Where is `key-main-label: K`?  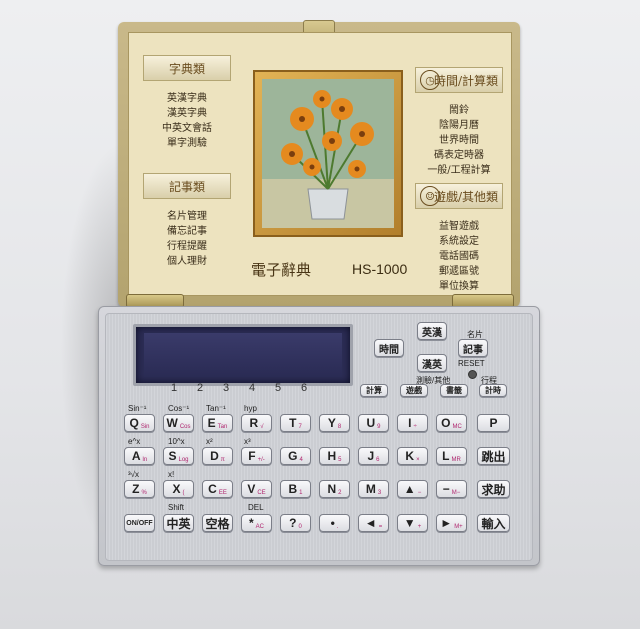
key-main-label: K is located at coordinates (410, 456).